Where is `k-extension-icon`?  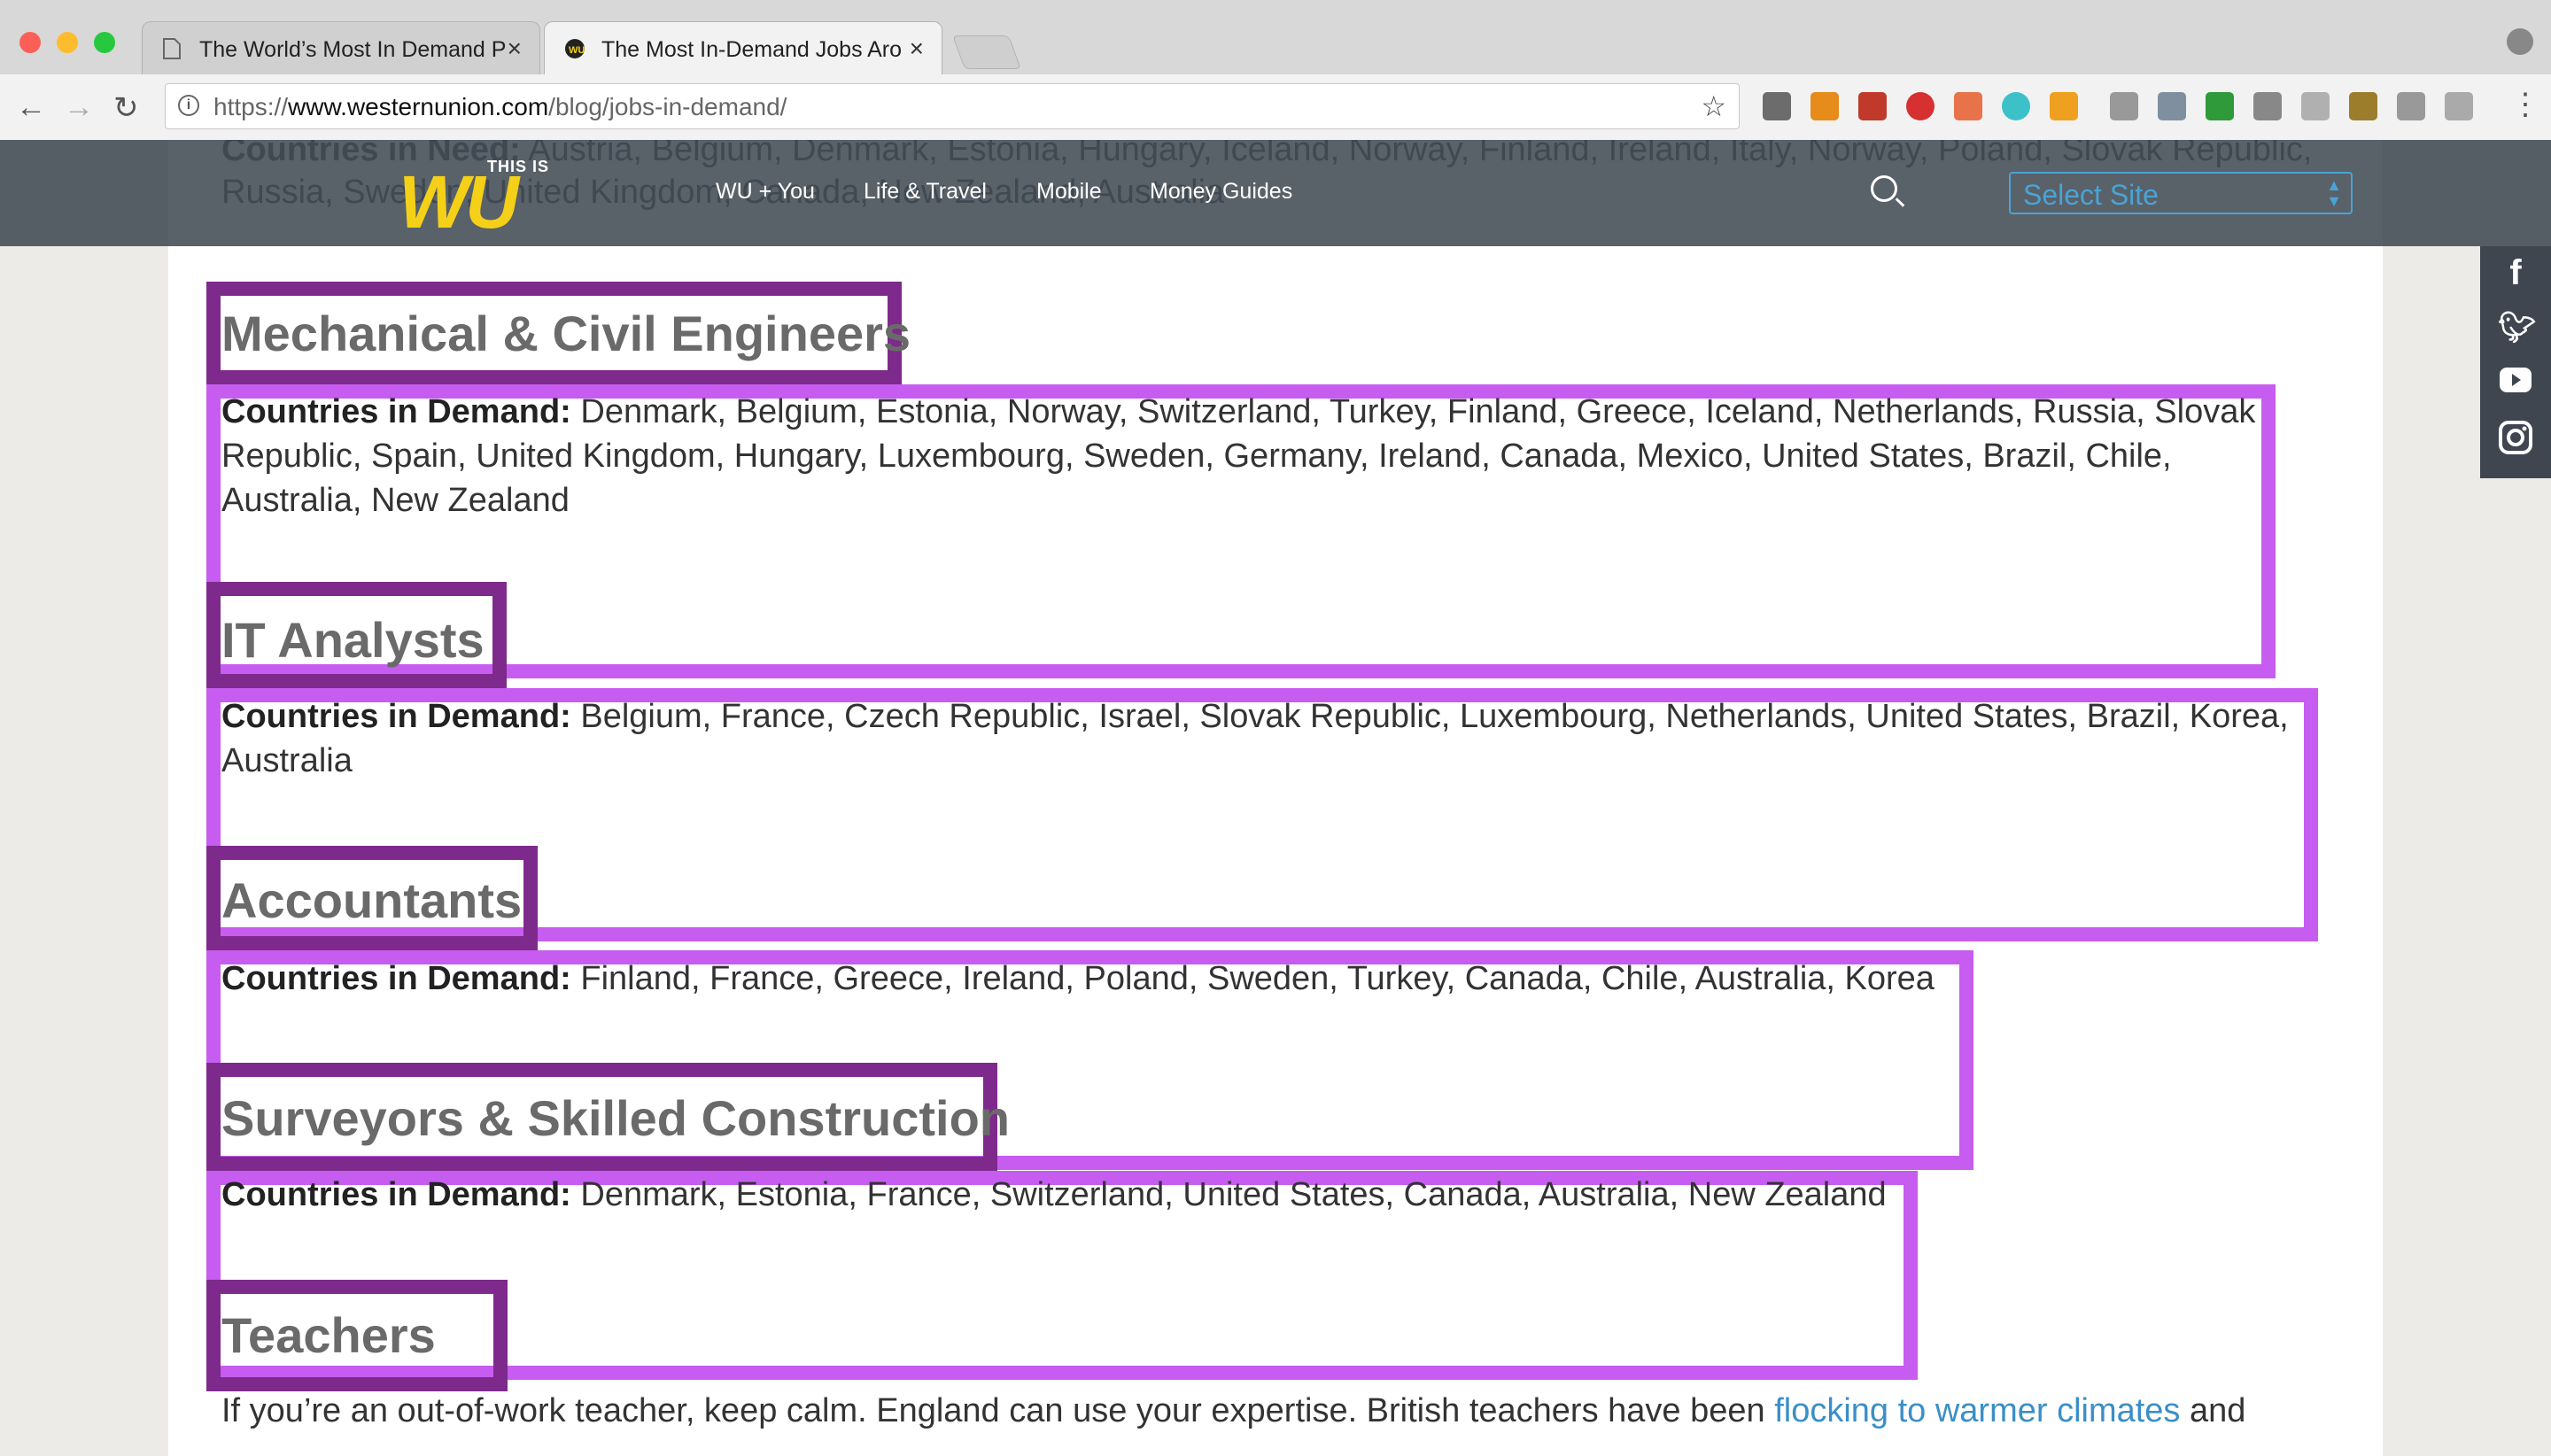 k-extension-icon is located at coordinates (1825, 106).